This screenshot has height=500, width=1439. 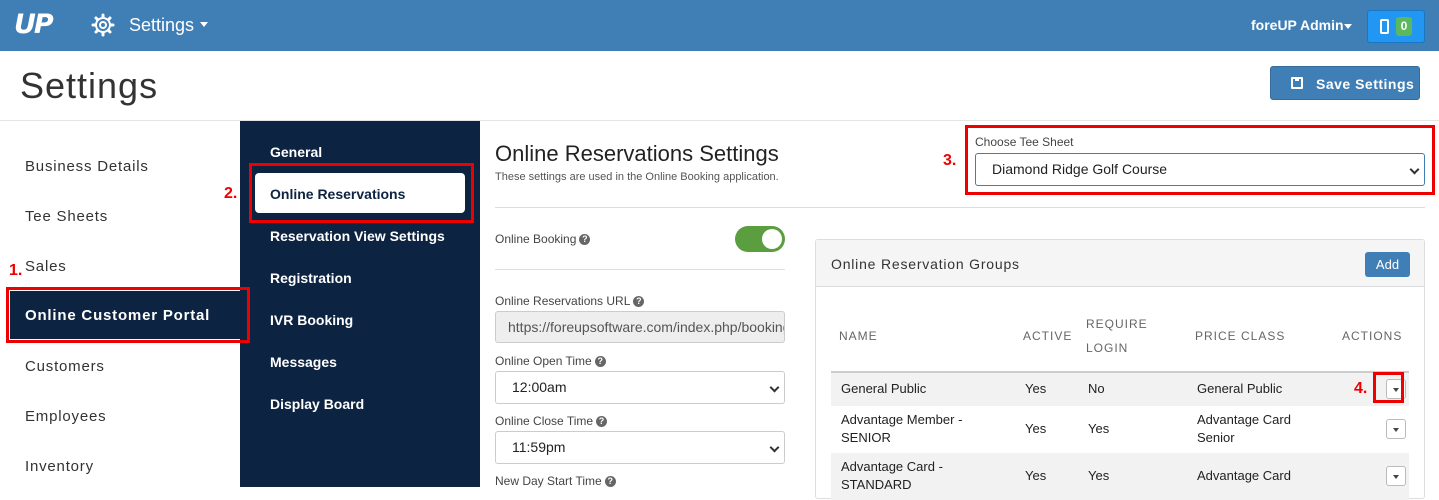 What do you see at coordinates (637, 153) in the screenshot?
I see `section-title: Online Reservations Settings` at bounding box center [637, 153].